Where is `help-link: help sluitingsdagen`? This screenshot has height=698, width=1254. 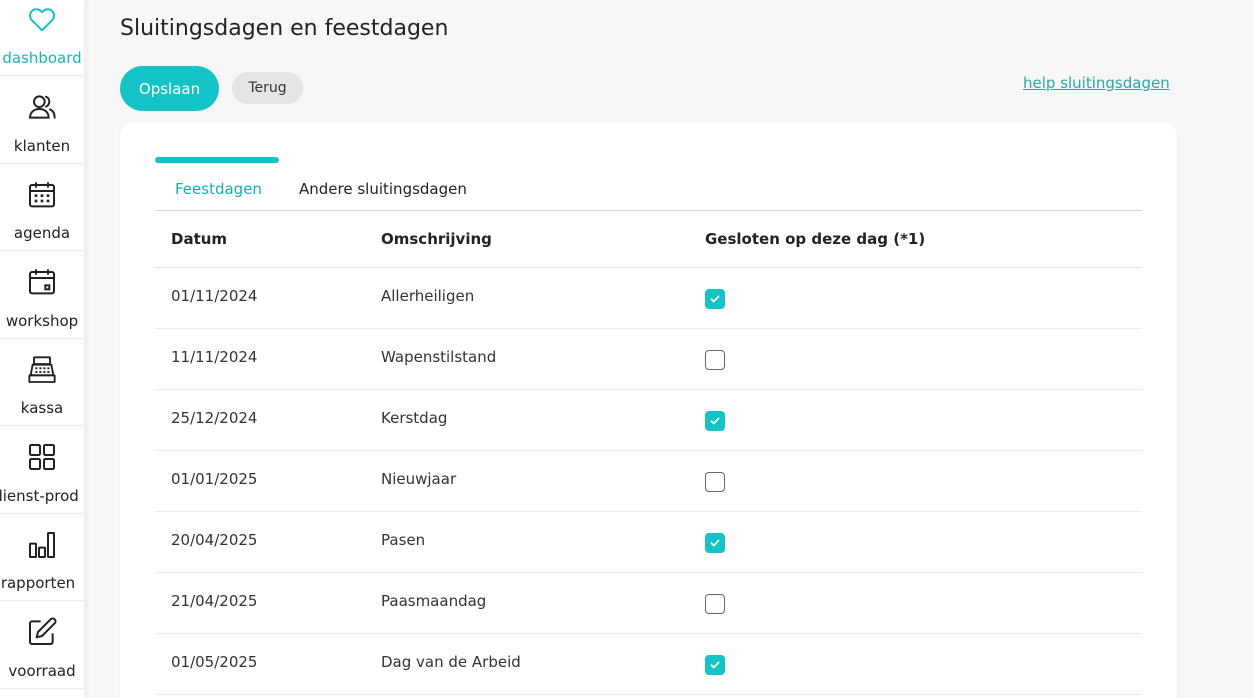 help-link: help sluitingsdagen is located at coordinates (1096, 83).